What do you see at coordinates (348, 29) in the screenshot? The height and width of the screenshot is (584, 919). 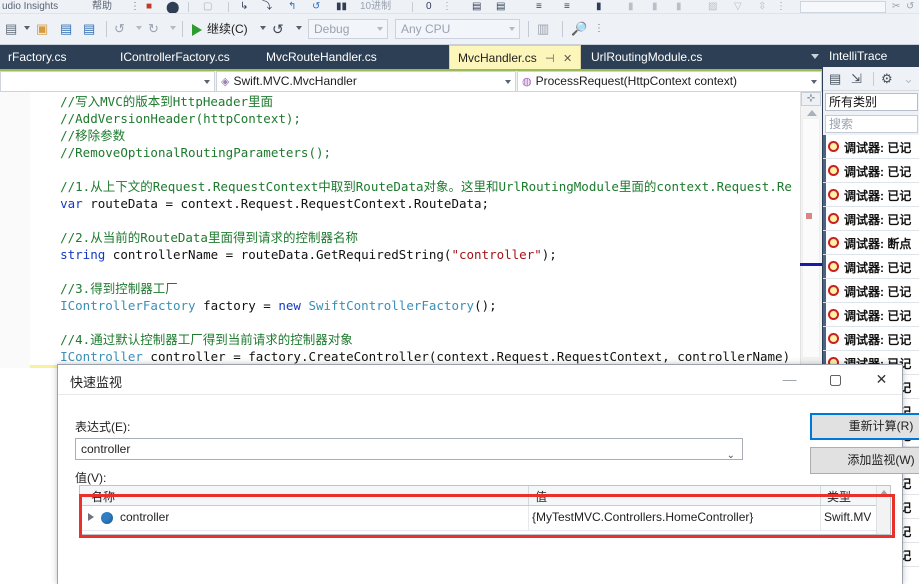 I see `solution-configuration-select: Debug` at bounding box center [348, 29].